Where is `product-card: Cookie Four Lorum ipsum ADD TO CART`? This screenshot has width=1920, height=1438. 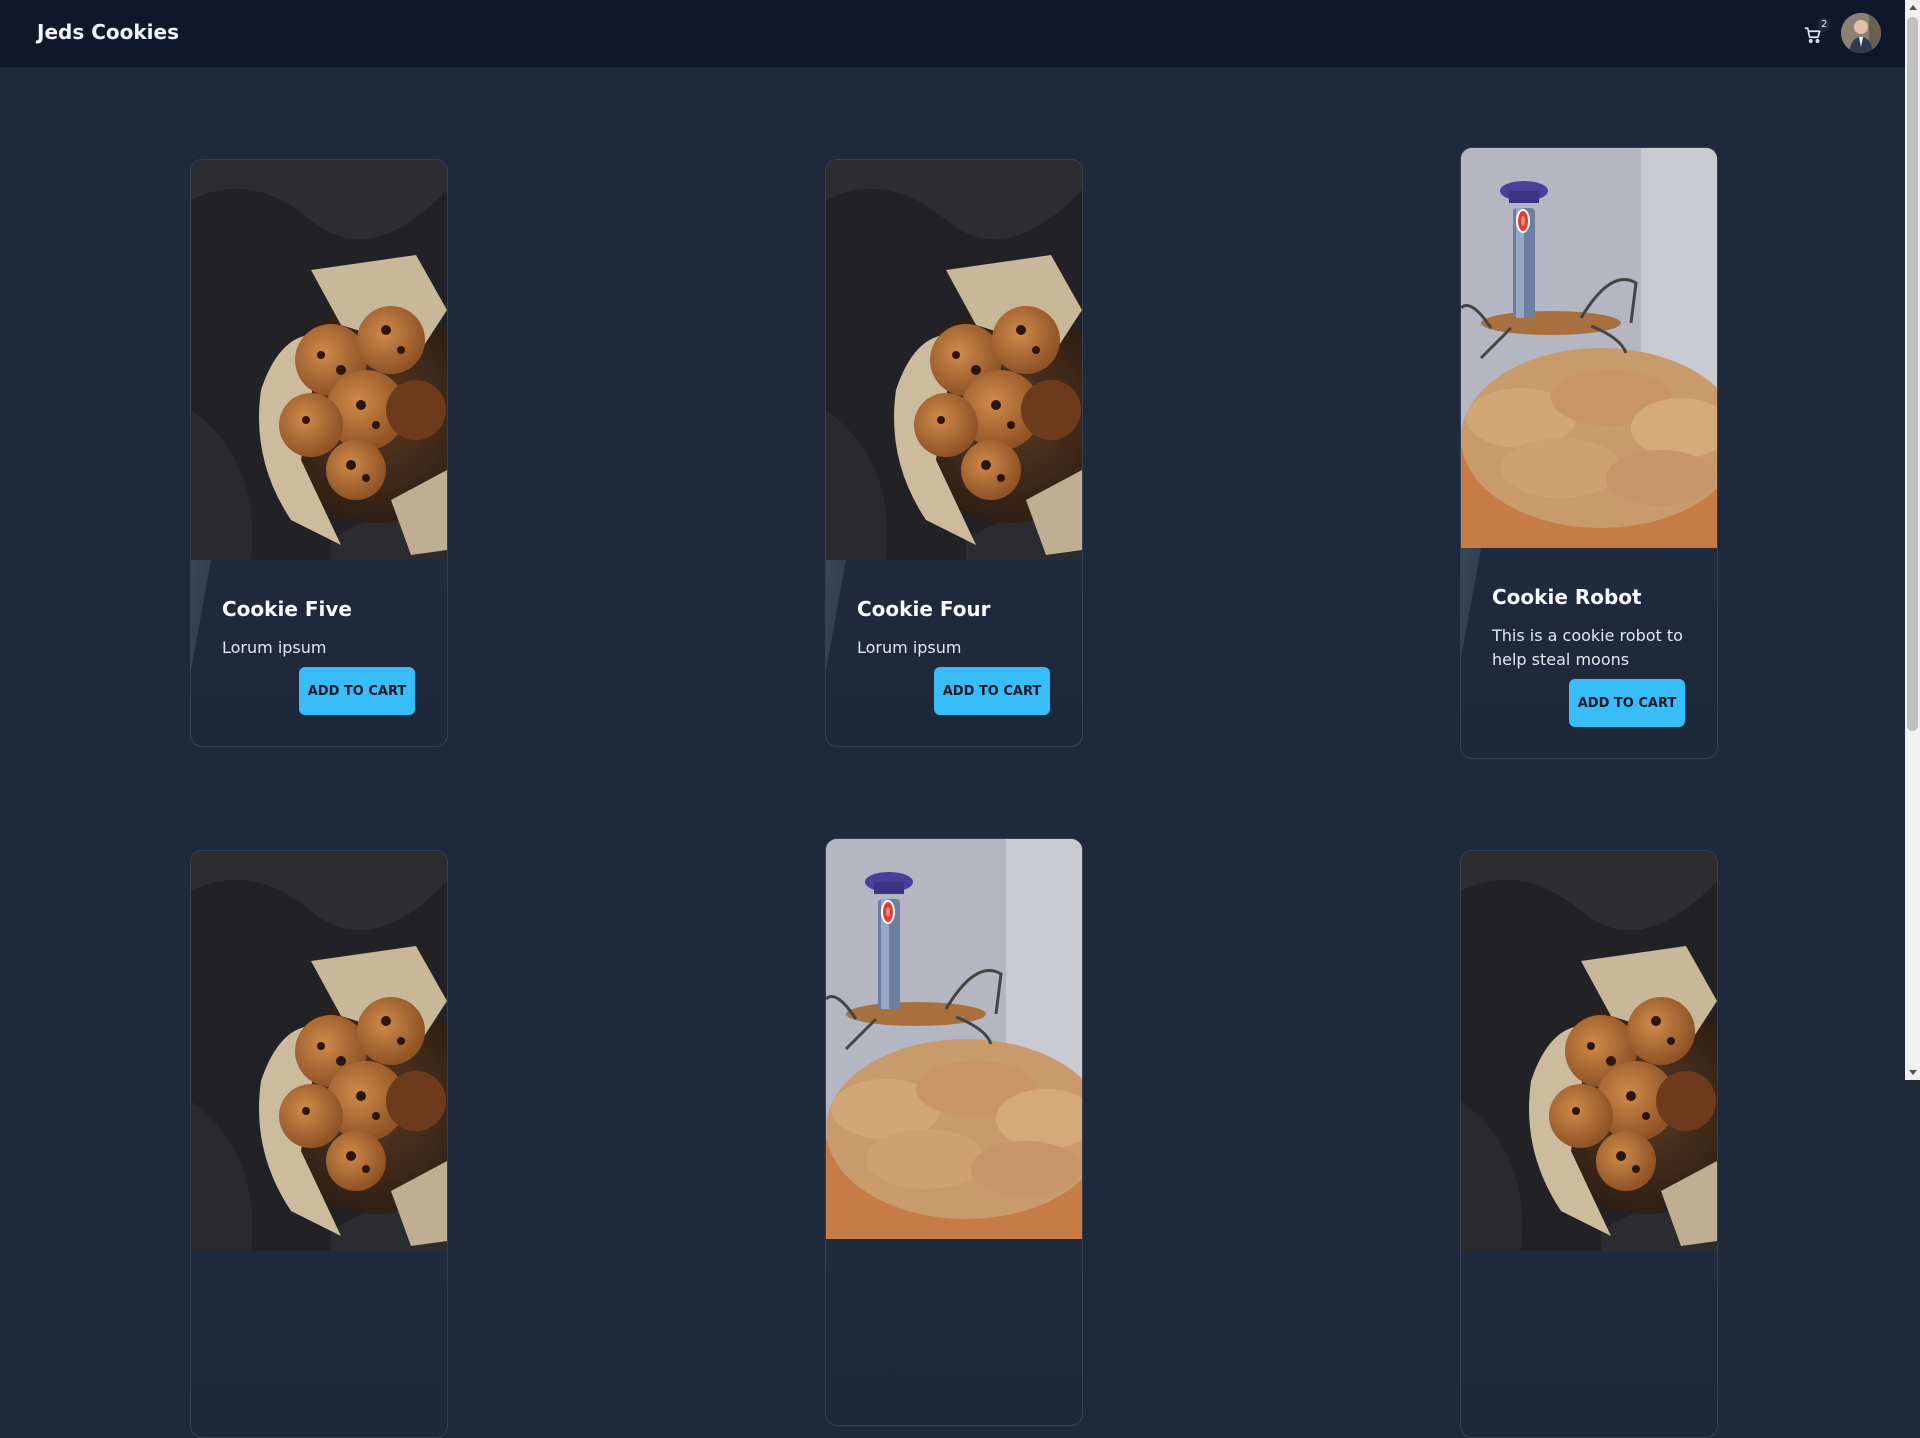 product-card: Cookie Four Lorum ipsum ADD TO CART is located at coordinates (954, 453).